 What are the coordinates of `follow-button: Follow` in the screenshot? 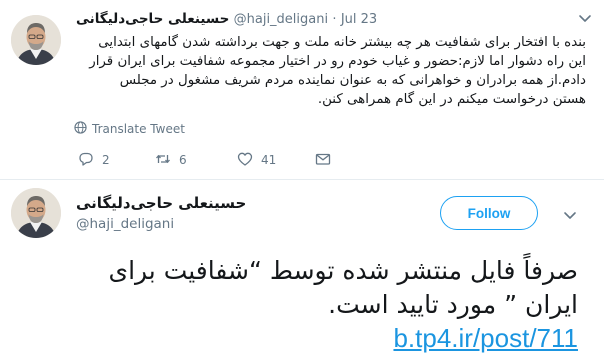 It's located at (489, 213).